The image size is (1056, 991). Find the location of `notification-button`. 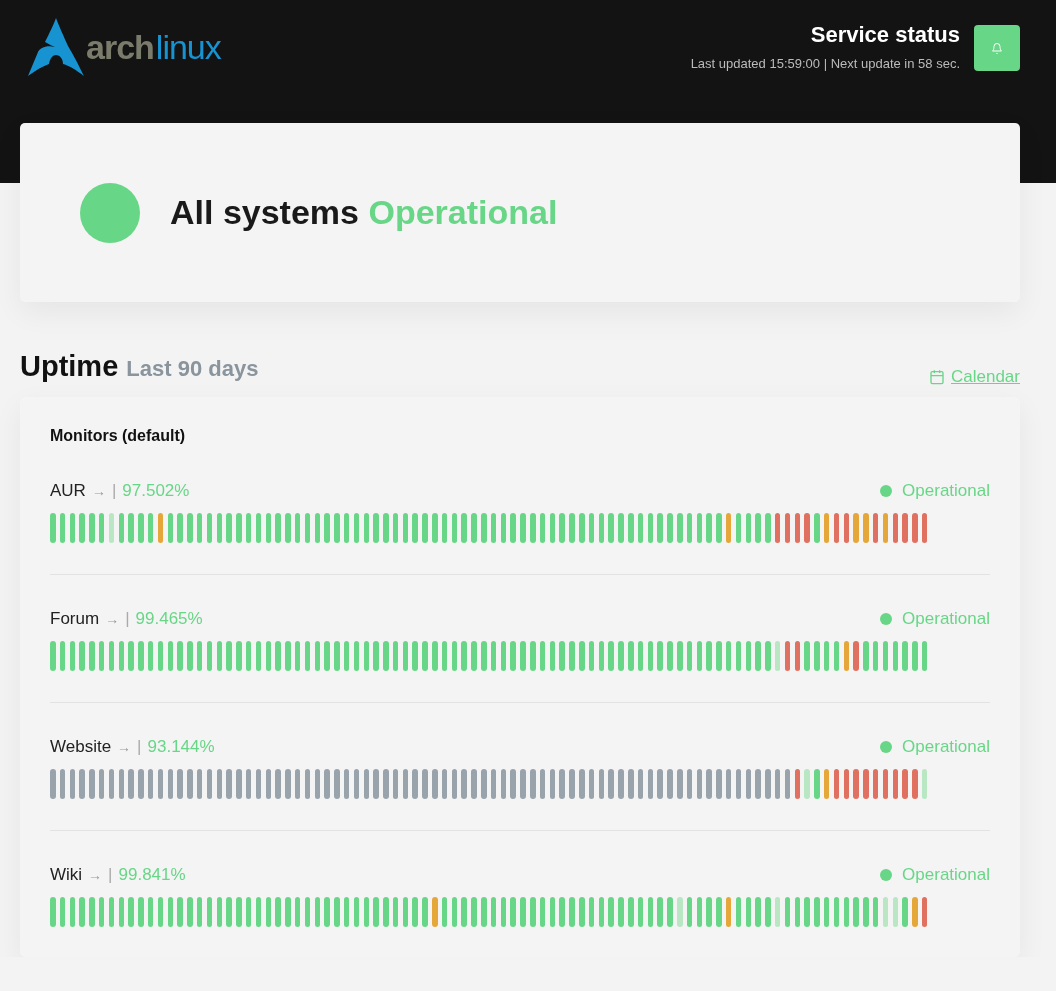

notification-button is located at coordinates (997, 48).